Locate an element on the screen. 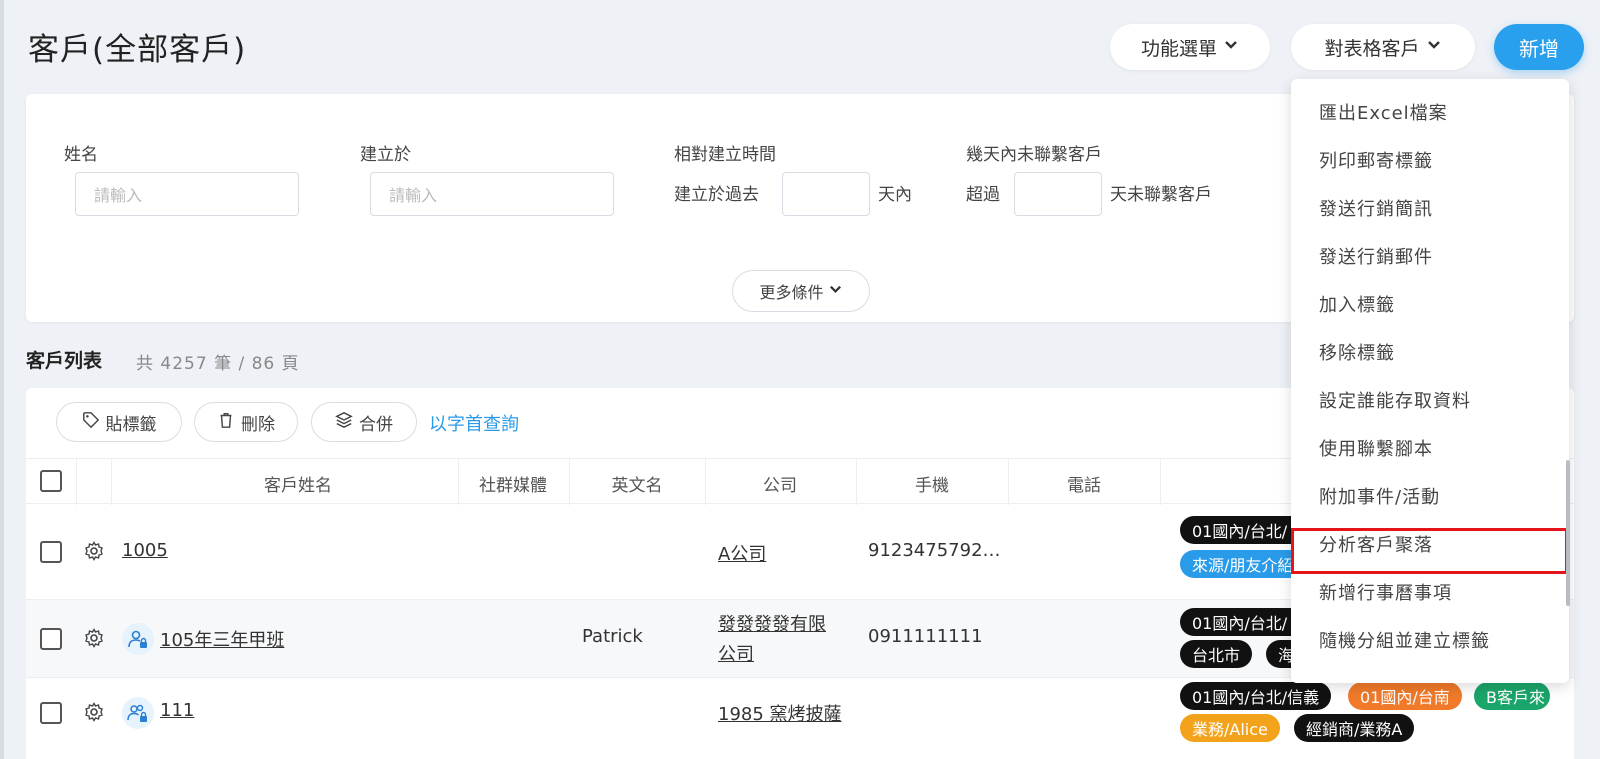  created-filter-label: 建立於 is located at coordinates (385, 155).